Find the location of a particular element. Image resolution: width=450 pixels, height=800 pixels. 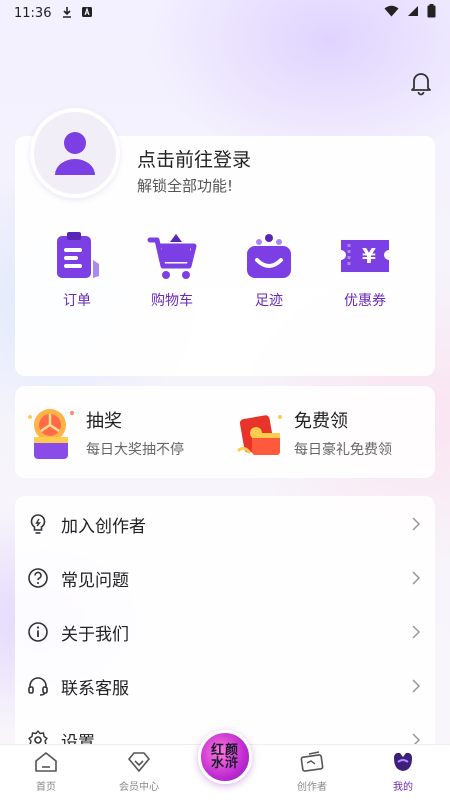

quick-action-label: 订单 is located at coordinates (77, 301).